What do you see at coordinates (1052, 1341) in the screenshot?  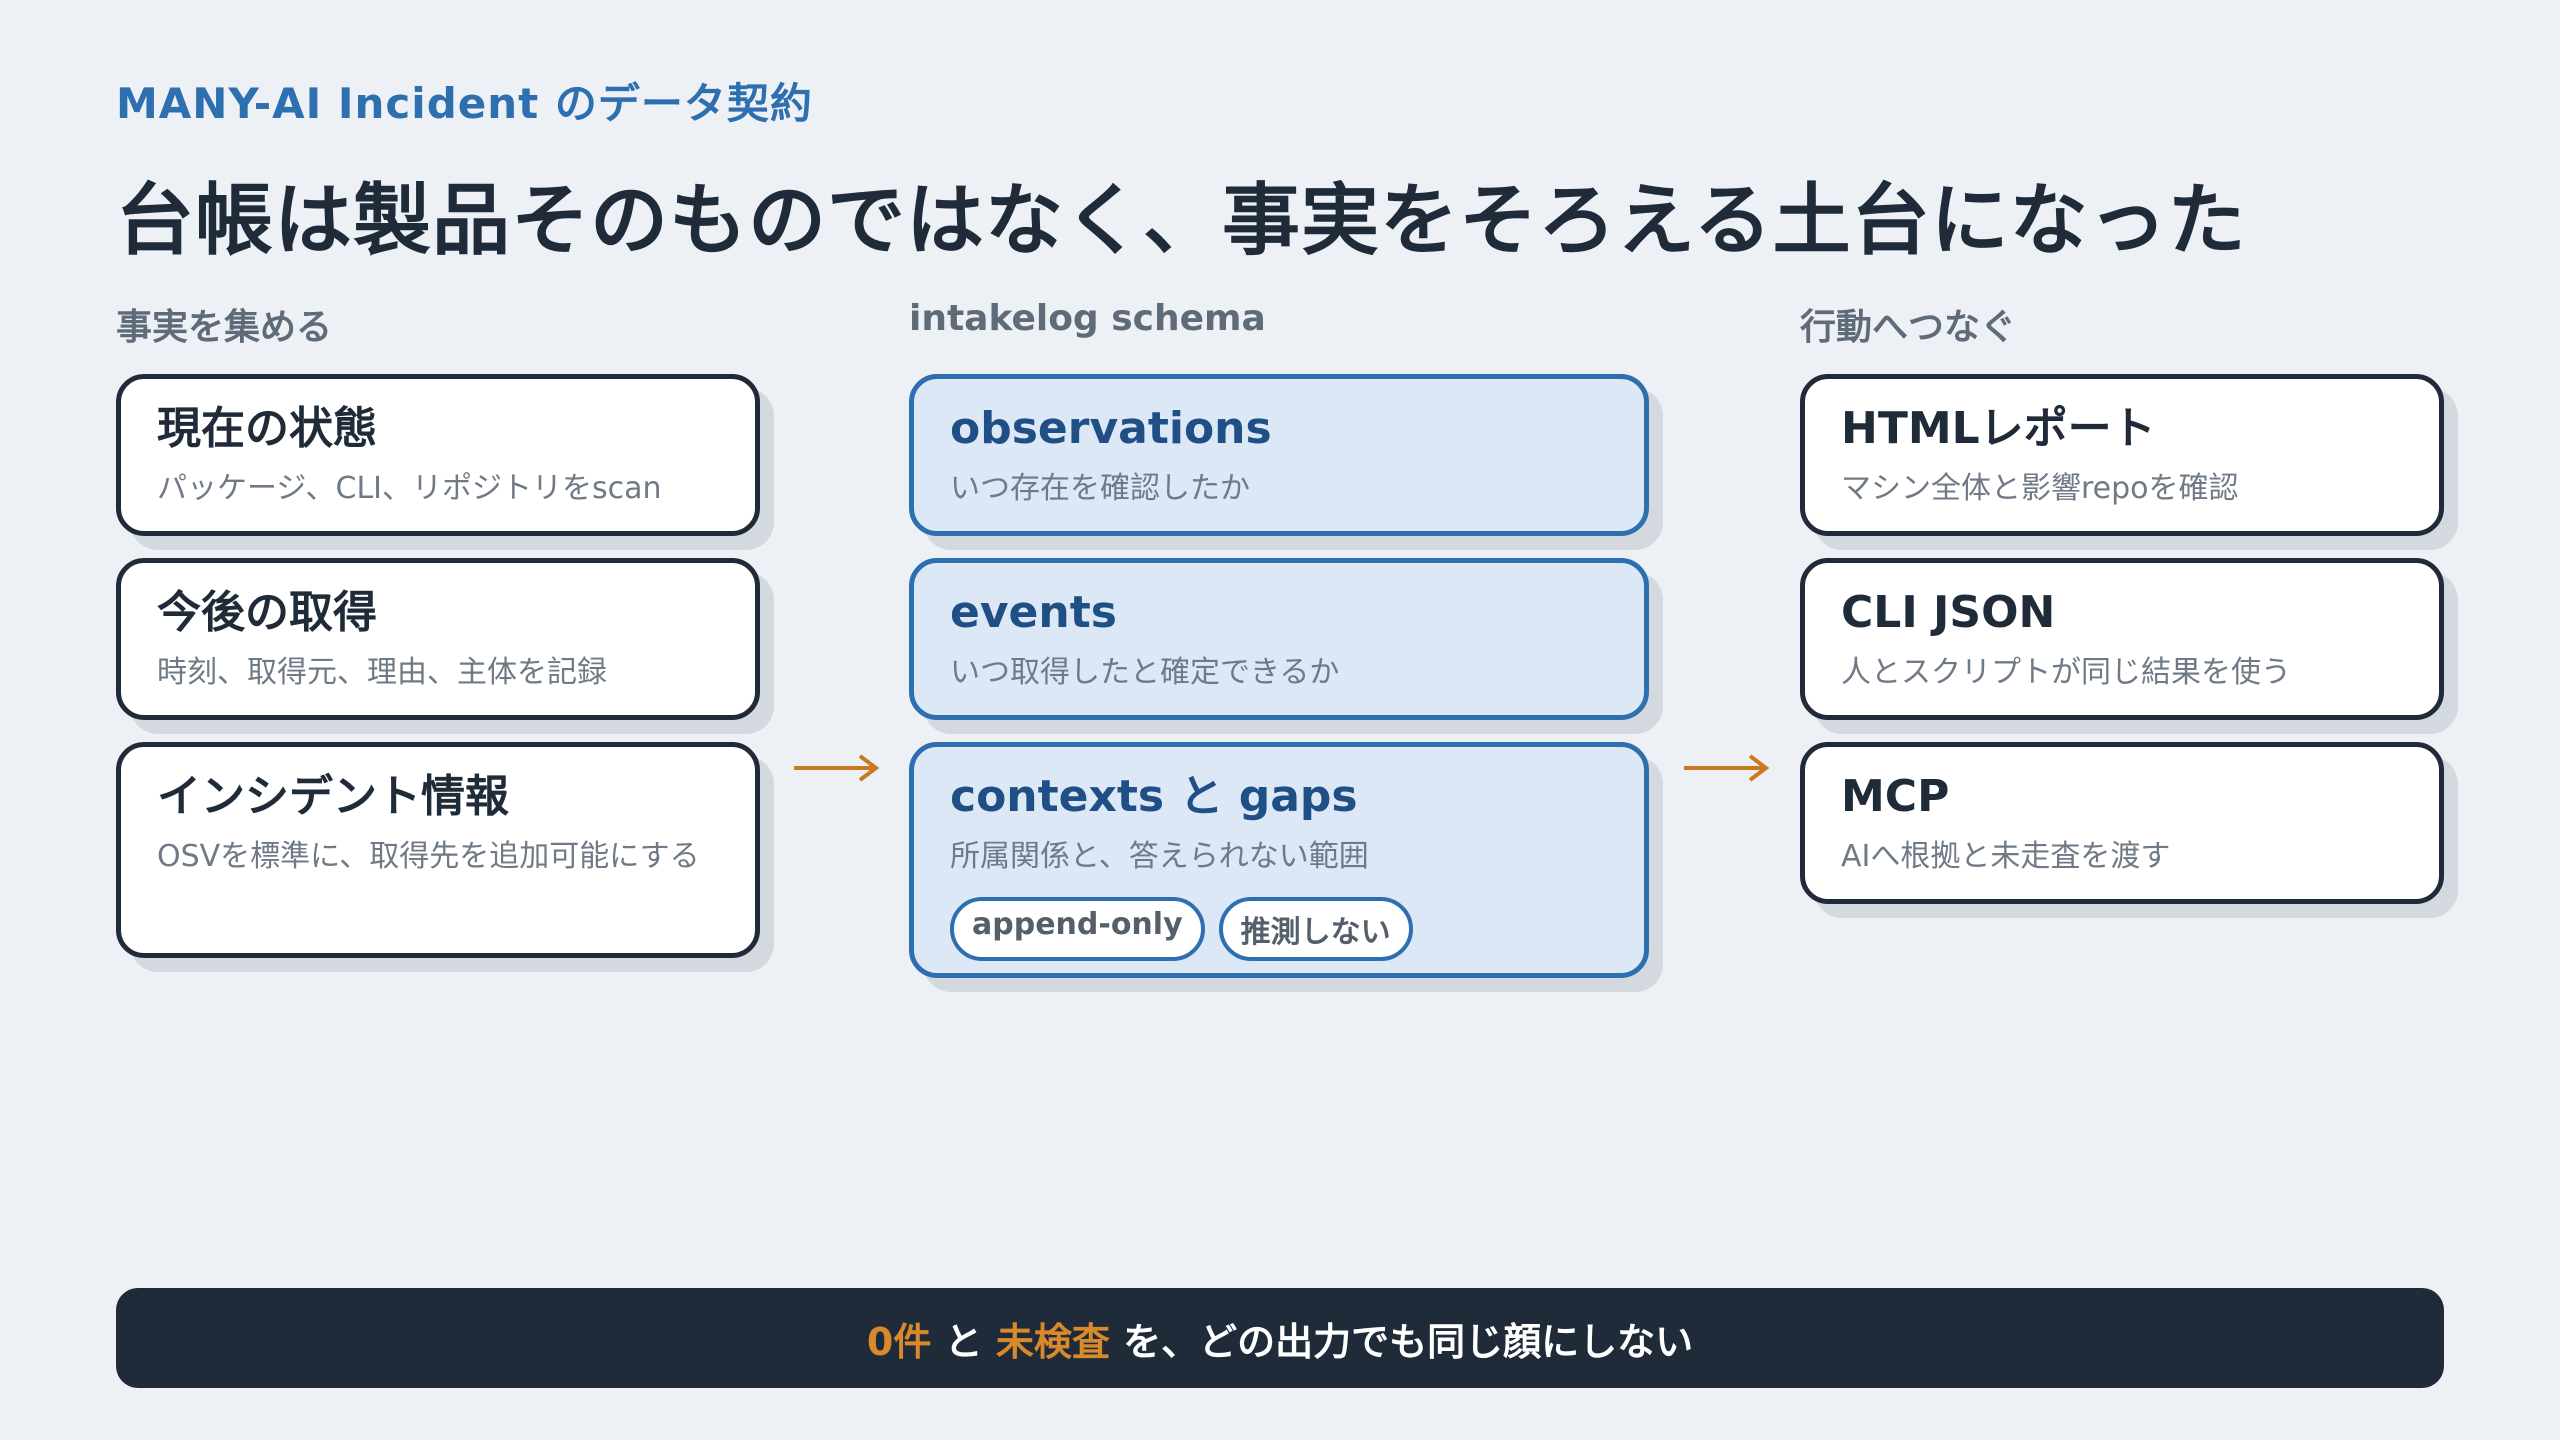 I see `footer-highlight-unscanned: 未検査` at bounding box center [1052, 1341].